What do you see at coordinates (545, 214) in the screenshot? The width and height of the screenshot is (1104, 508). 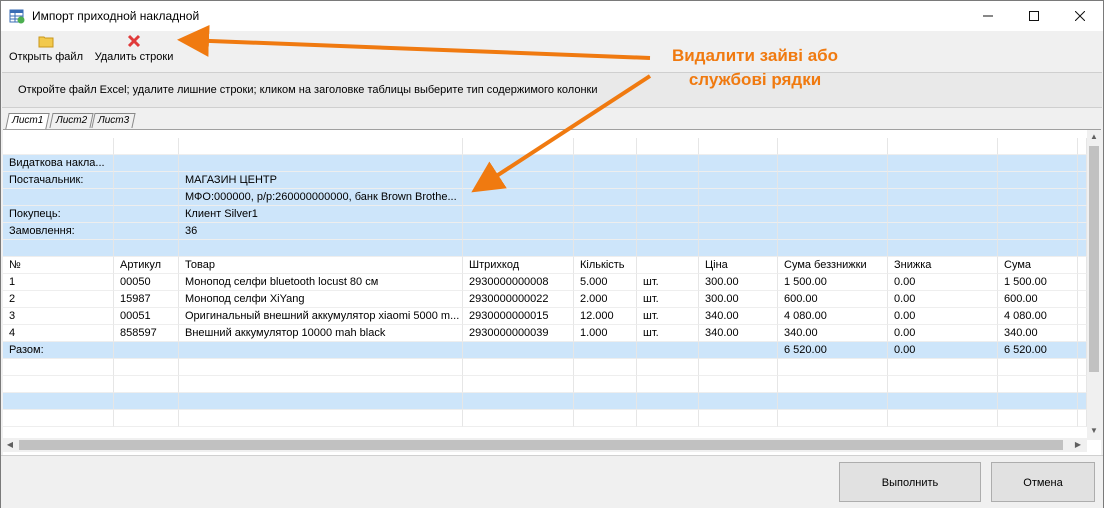 I see `table-row: Покупець: Клиент Silver1` at bounding box center [545, 214].